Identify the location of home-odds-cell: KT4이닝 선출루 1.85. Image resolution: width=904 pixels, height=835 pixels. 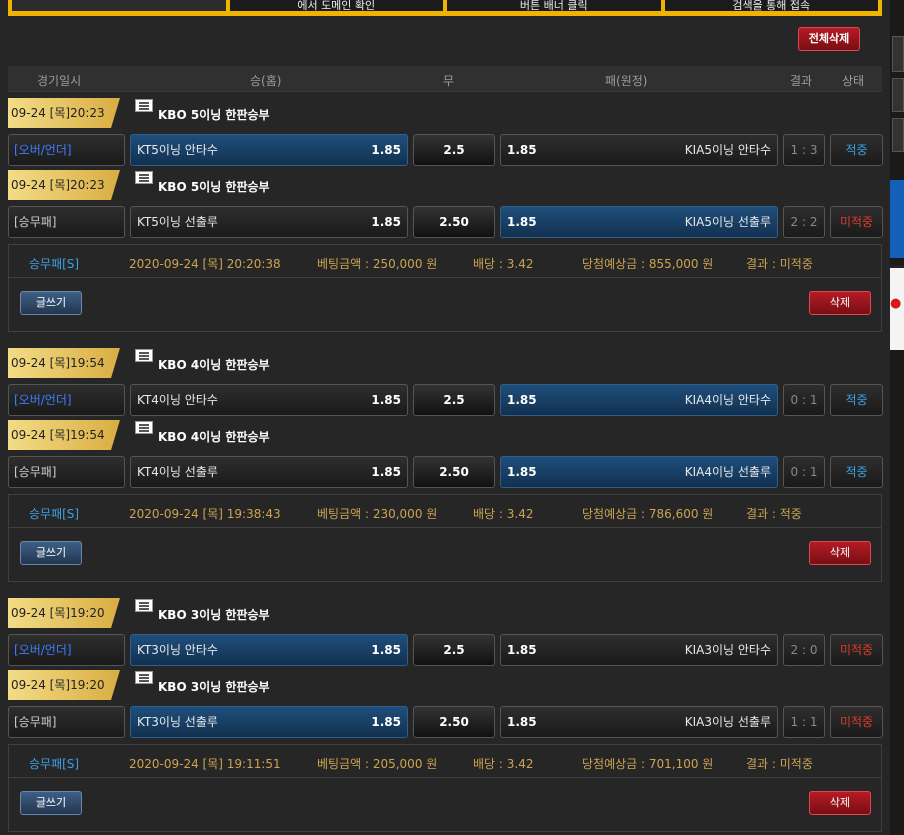
(269, 472).